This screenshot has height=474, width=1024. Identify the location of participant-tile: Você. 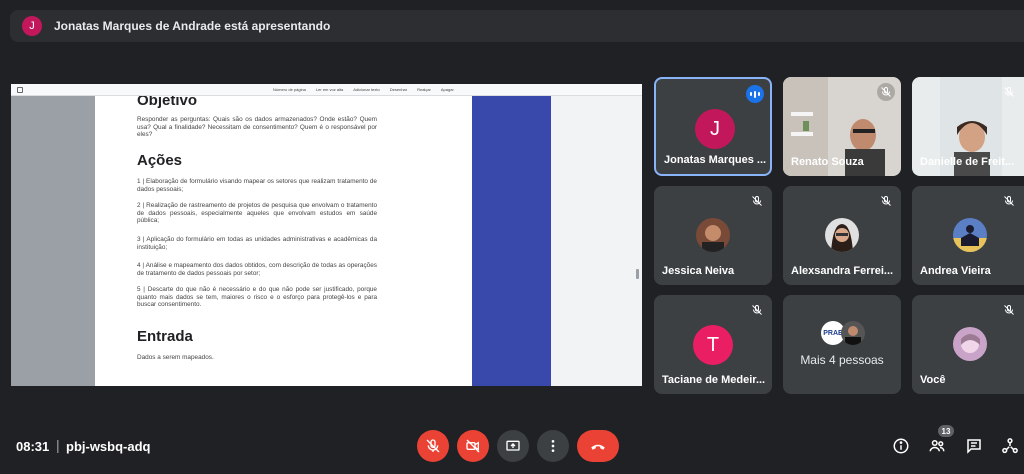
(968, 344).